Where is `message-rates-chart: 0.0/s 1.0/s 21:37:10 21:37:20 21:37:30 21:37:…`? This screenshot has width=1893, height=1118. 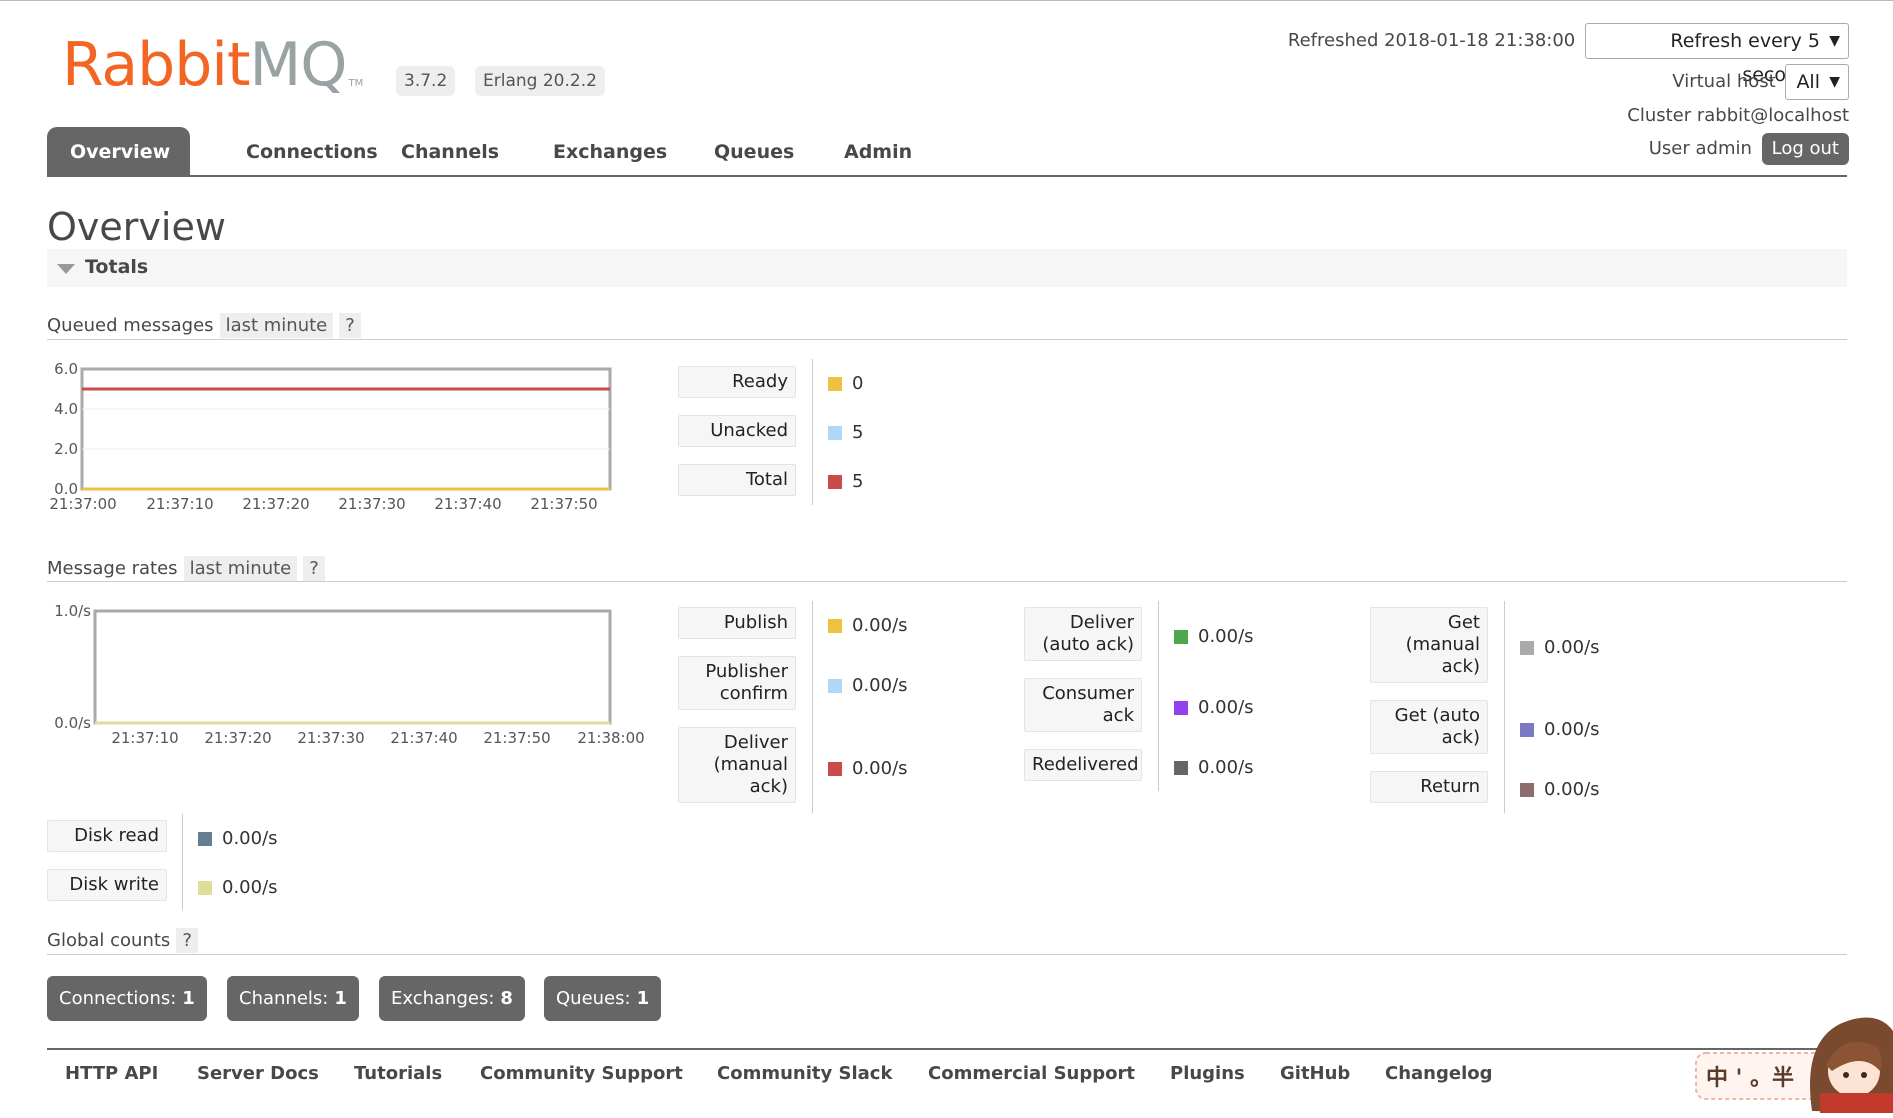
message-rates-chart: 0.0/s 1.0/s 21:37:10 21:37:20 21:37:30 21:37:… is located at coordinates (349, 674).